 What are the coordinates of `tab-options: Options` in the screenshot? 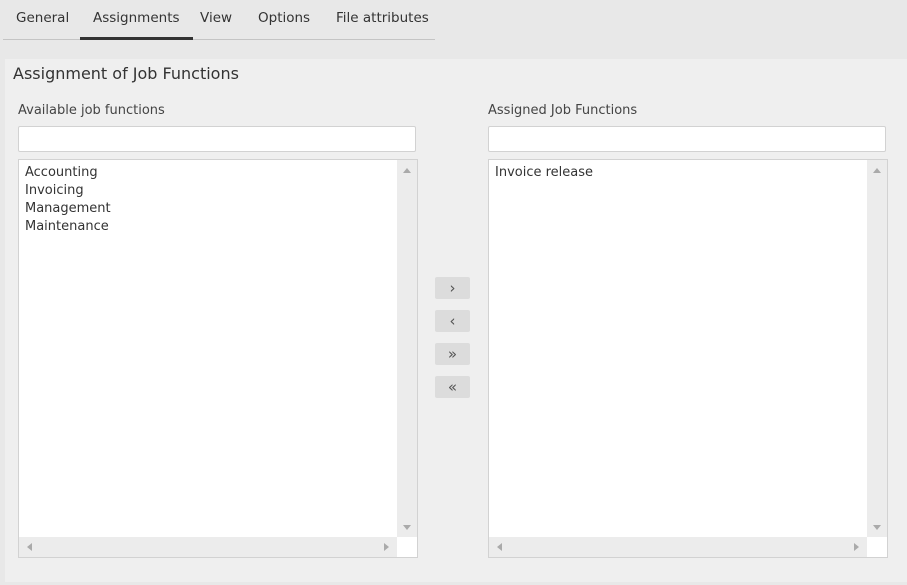 It's located at (284, 18).